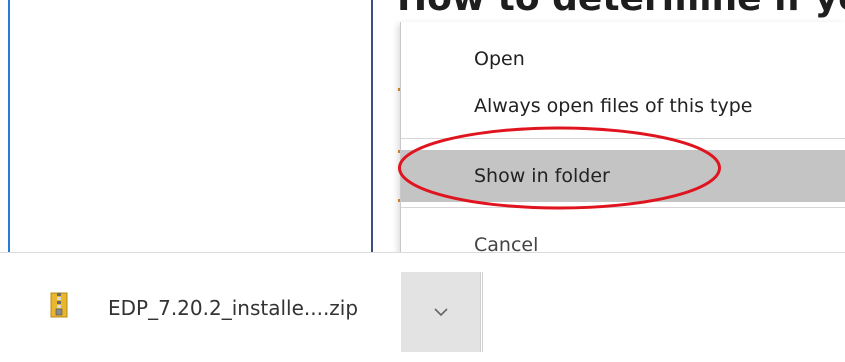  I want to click on shelf-divider, so click(482, 312).